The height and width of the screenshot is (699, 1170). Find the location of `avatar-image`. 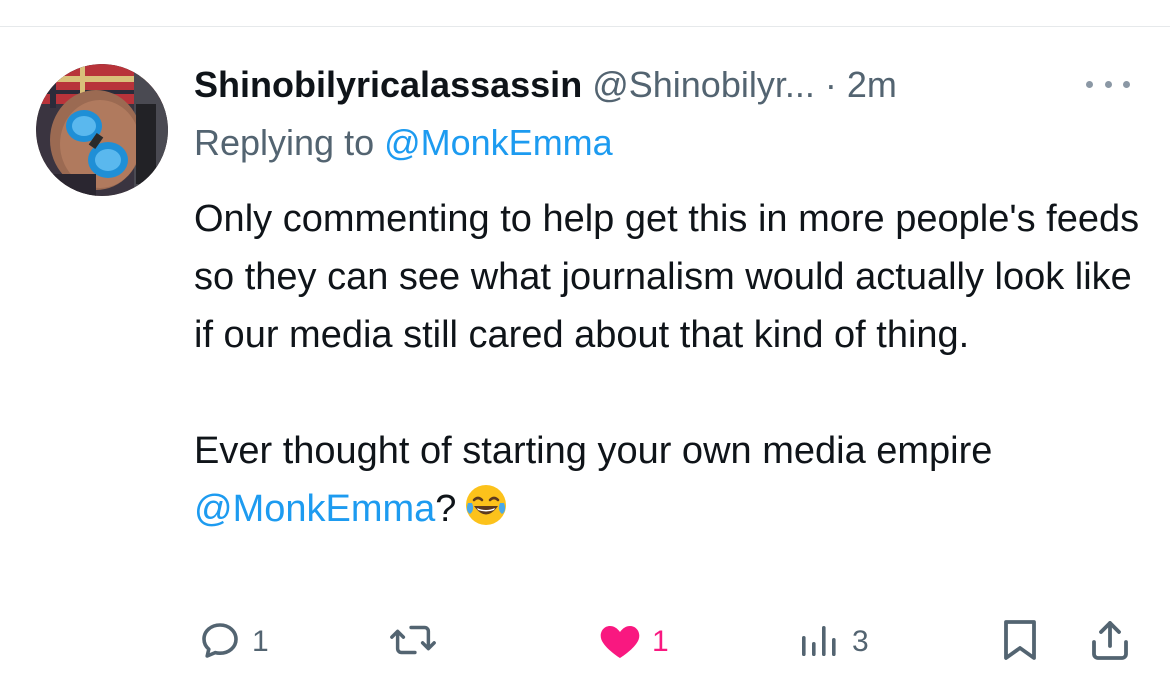

avatar-image is located at coordinates (102, 130).